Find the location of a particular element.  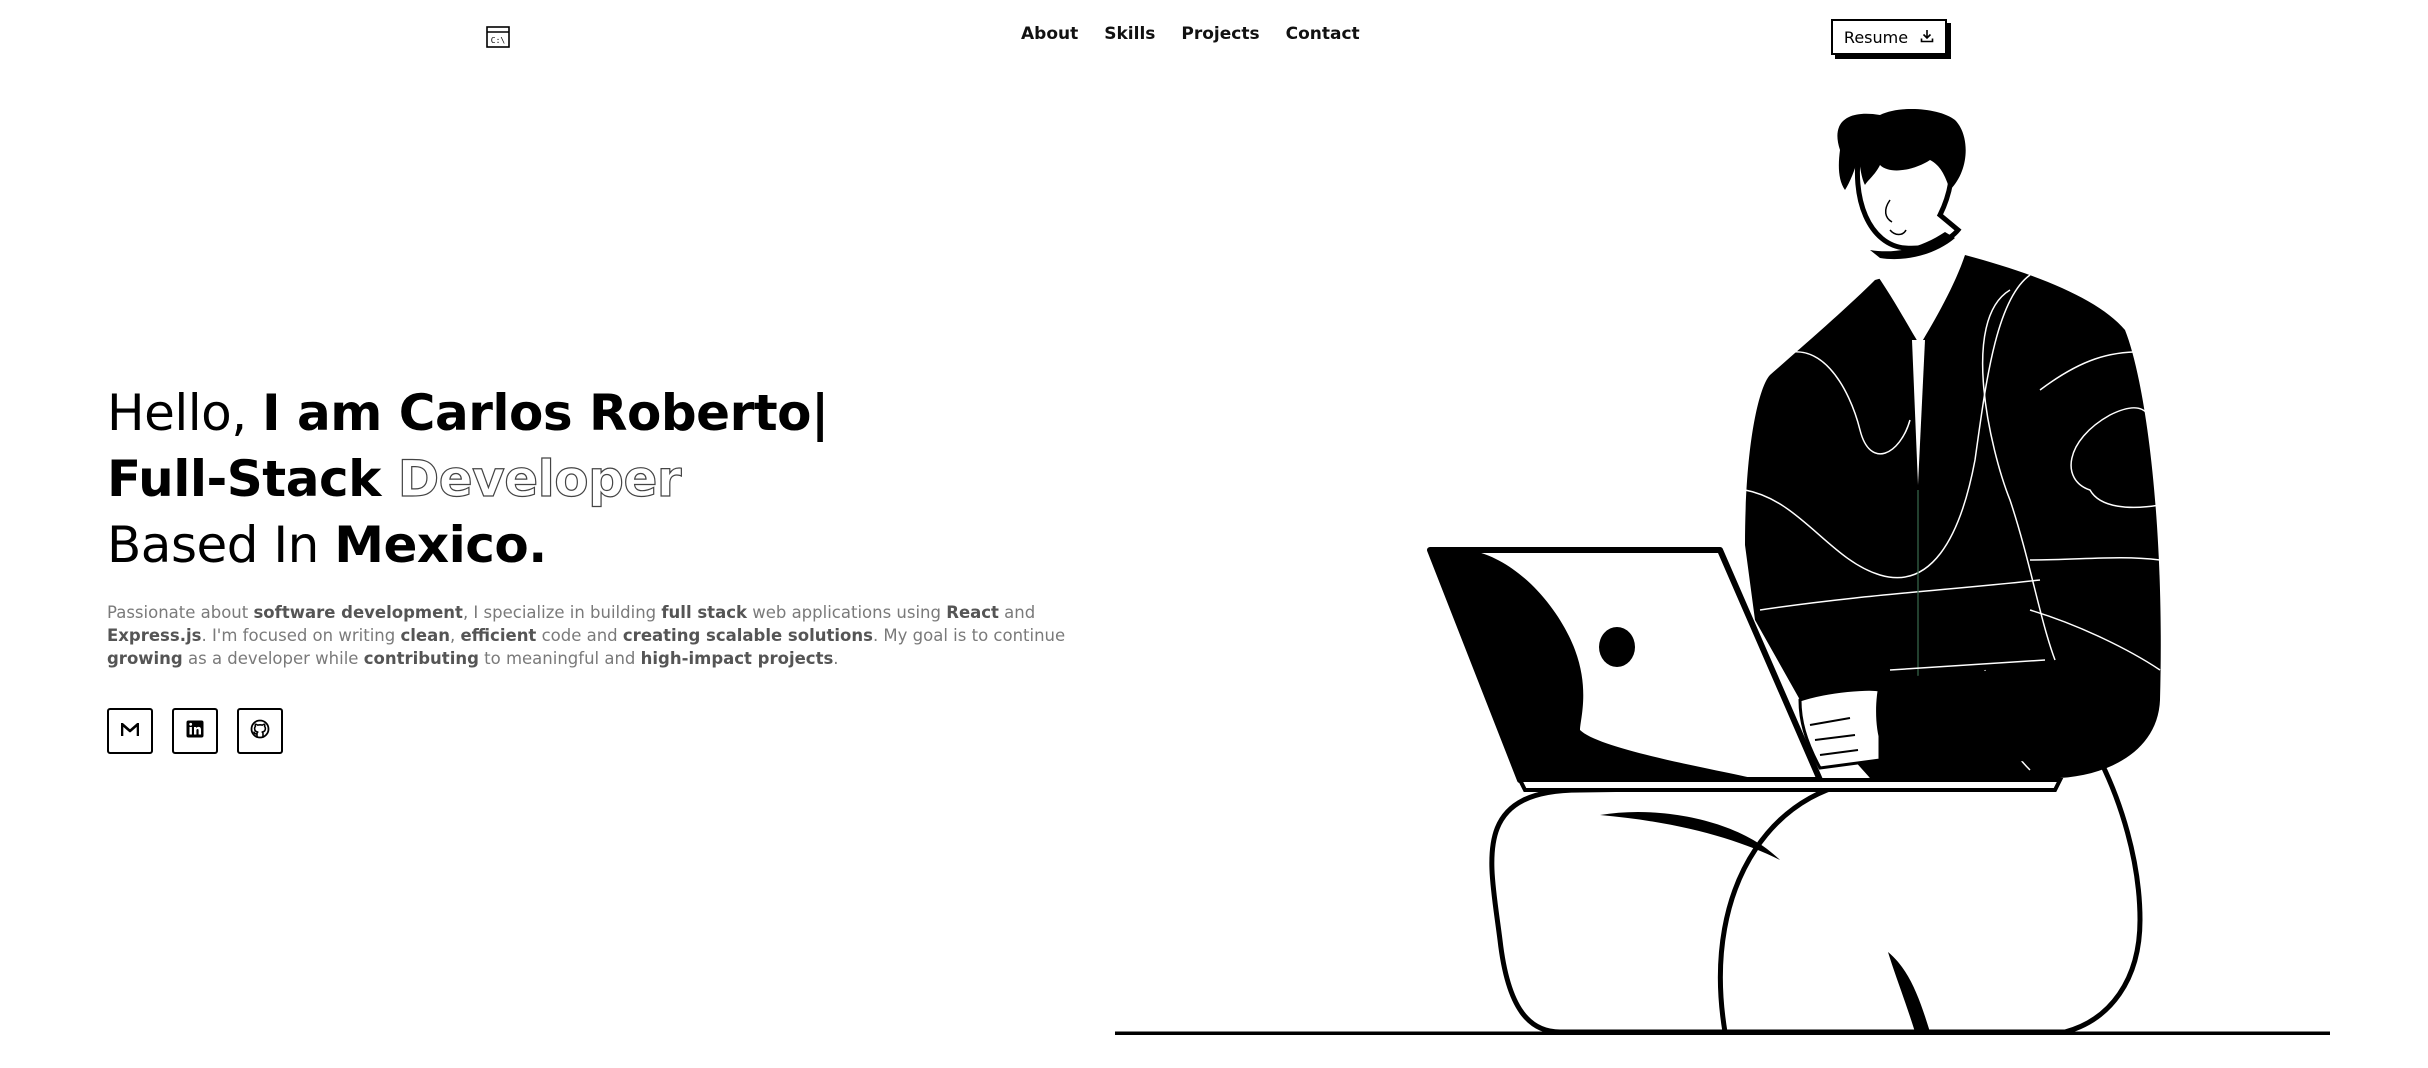

description-highlight: contributing is located at coordinates (421, 658).